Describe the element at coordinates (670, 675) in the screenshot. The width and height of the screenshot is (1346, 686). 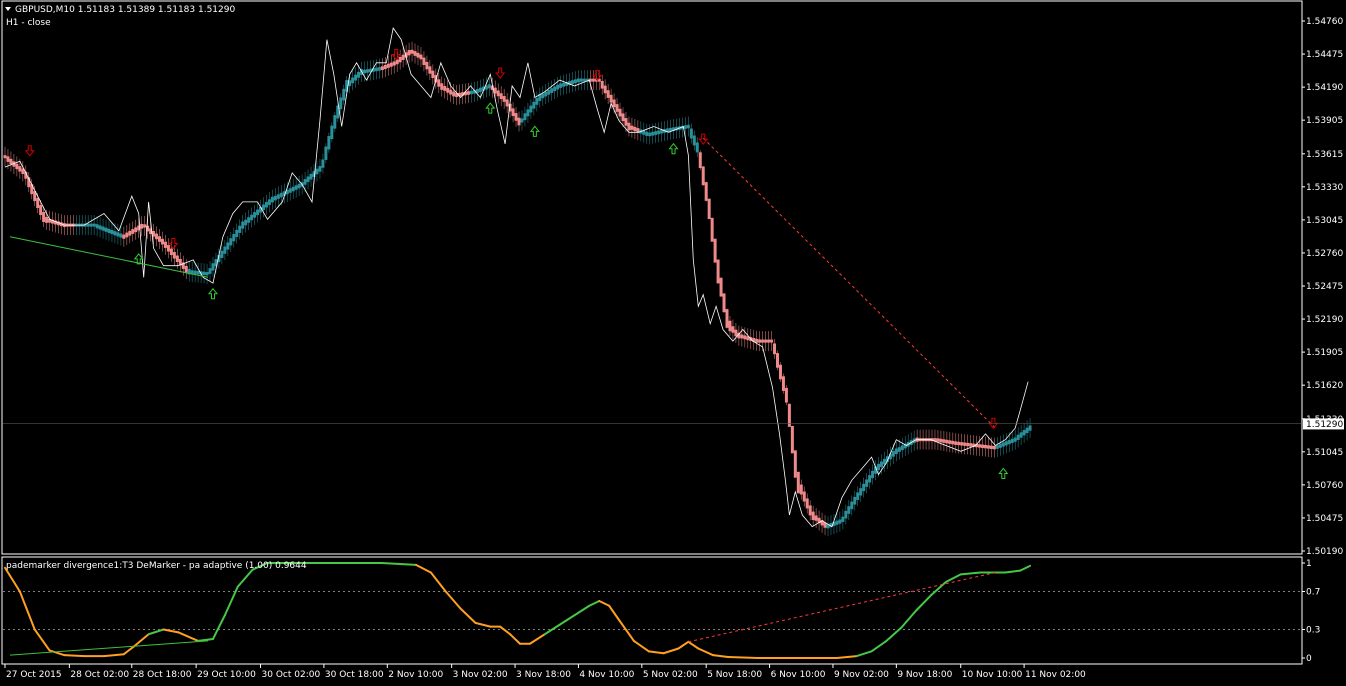
I see `time-tick-label: 5 Nov 02:00` at that location.